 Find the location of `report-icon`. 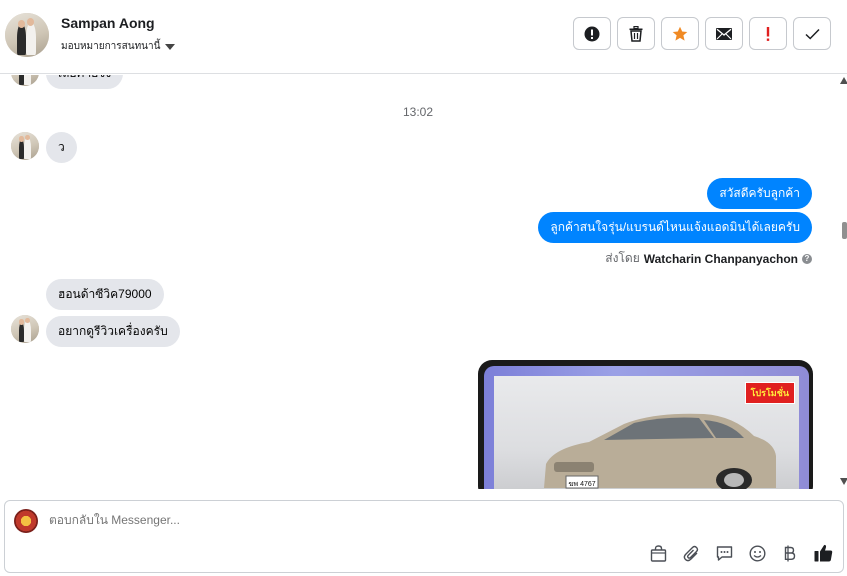

report-icon is located at coordinates (592, 33).